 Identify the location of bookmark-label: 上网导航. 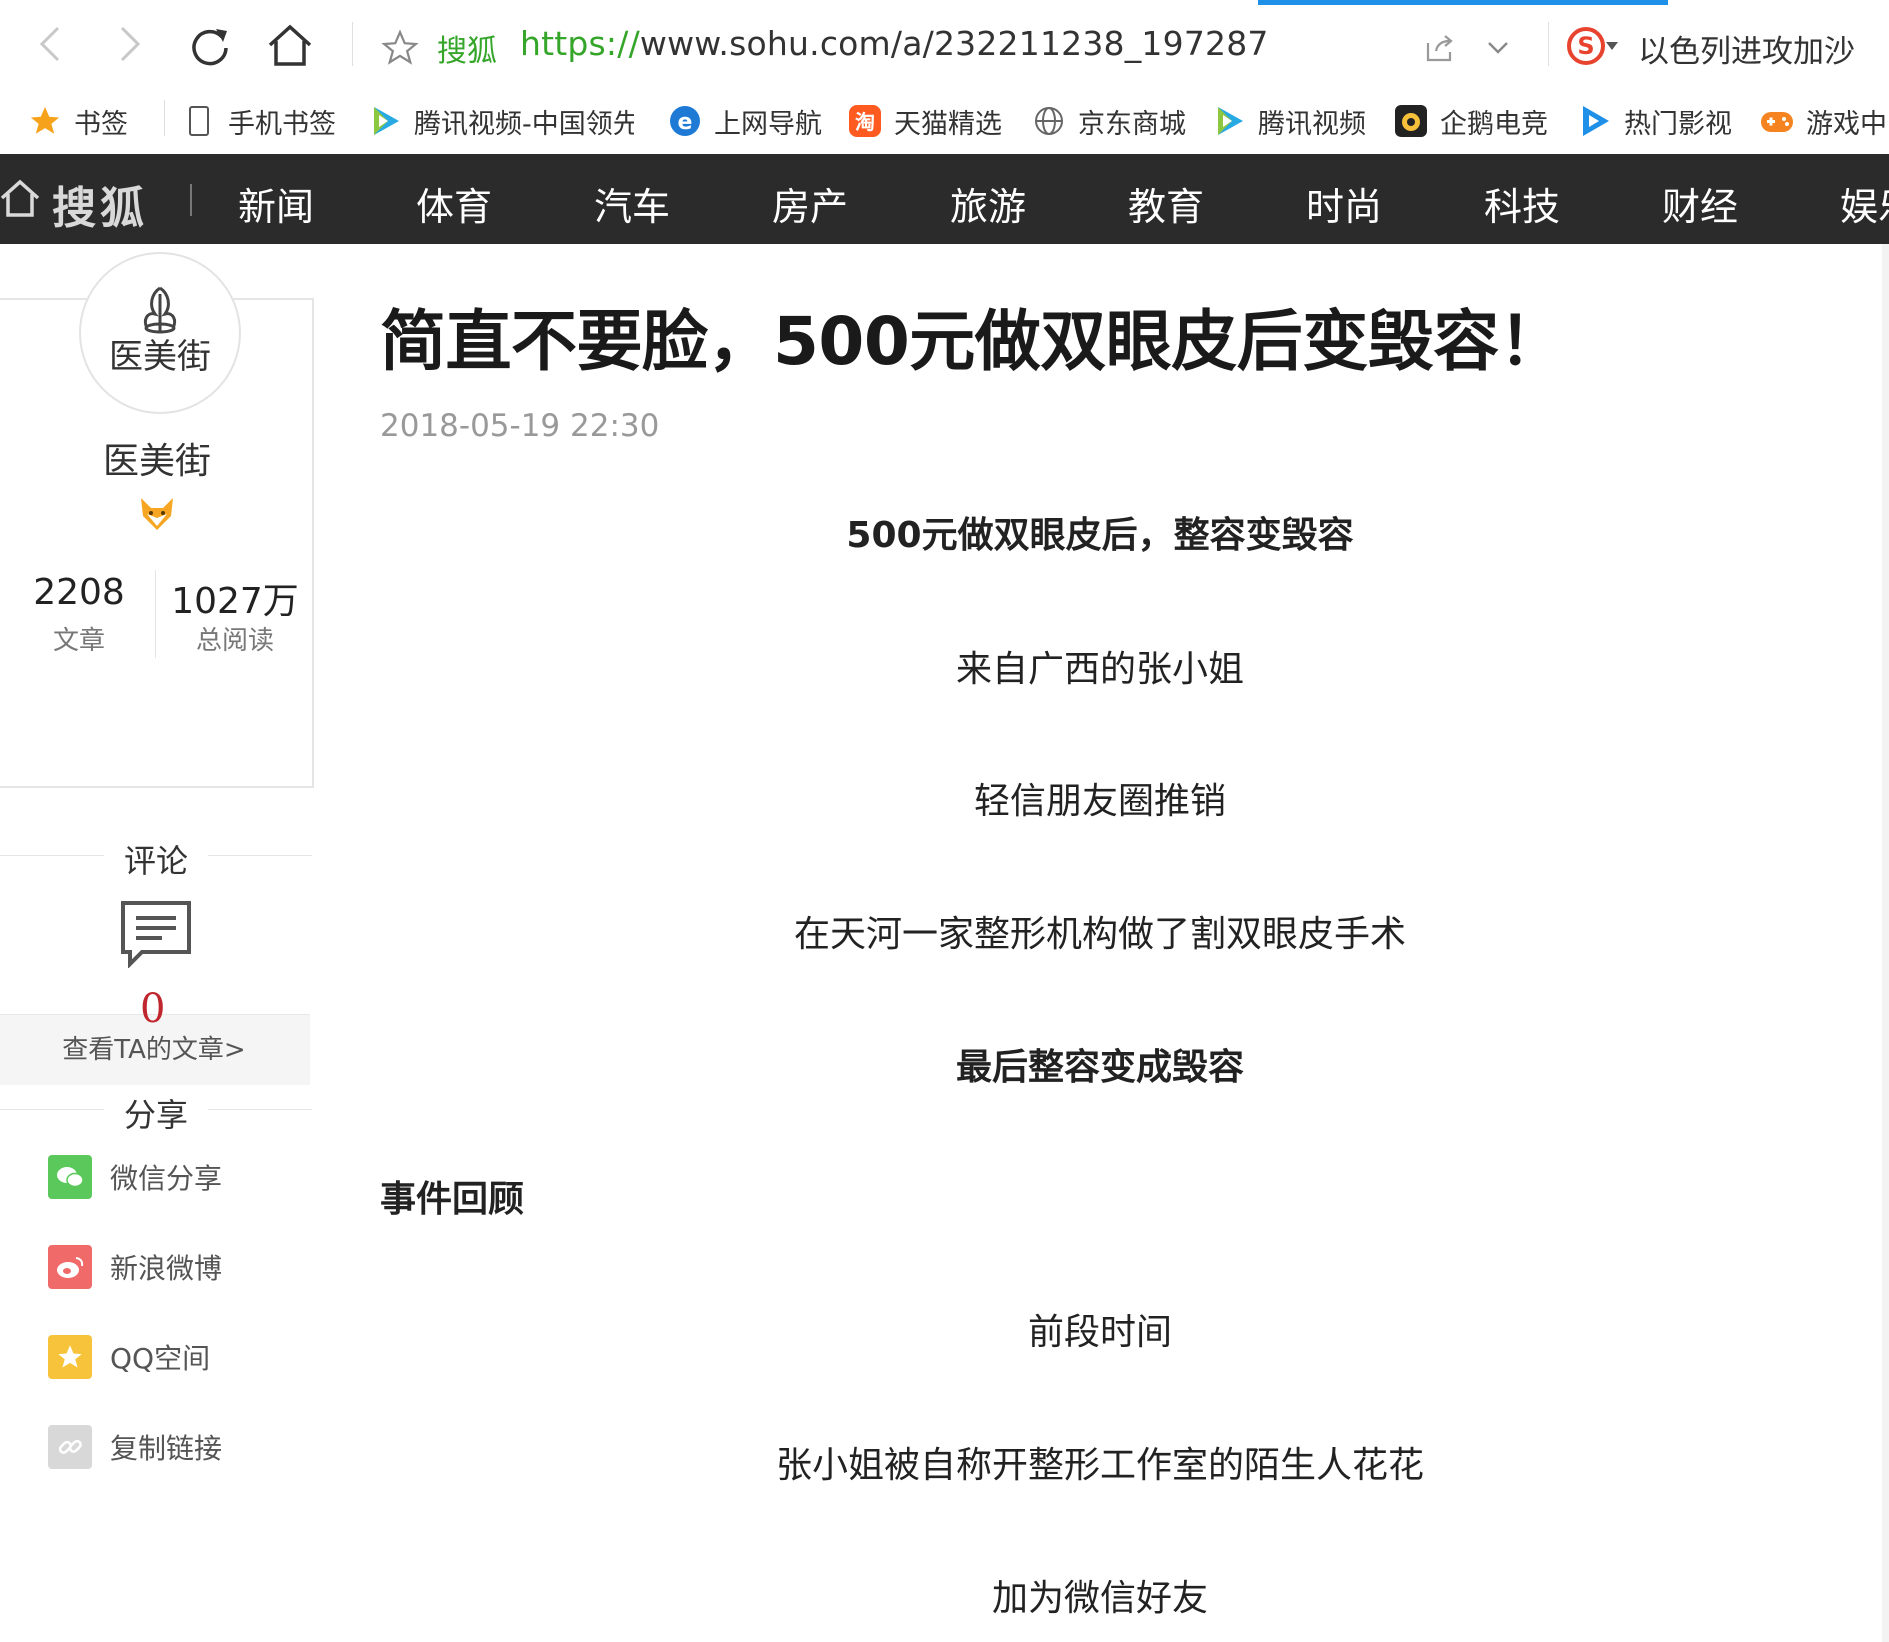
(768, 124).